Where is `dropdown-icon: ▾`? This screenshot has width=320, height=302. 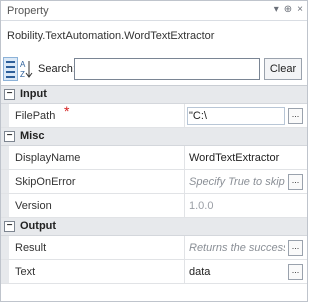
dropdown-icon: ▾ is located at coordinates (276, 9).